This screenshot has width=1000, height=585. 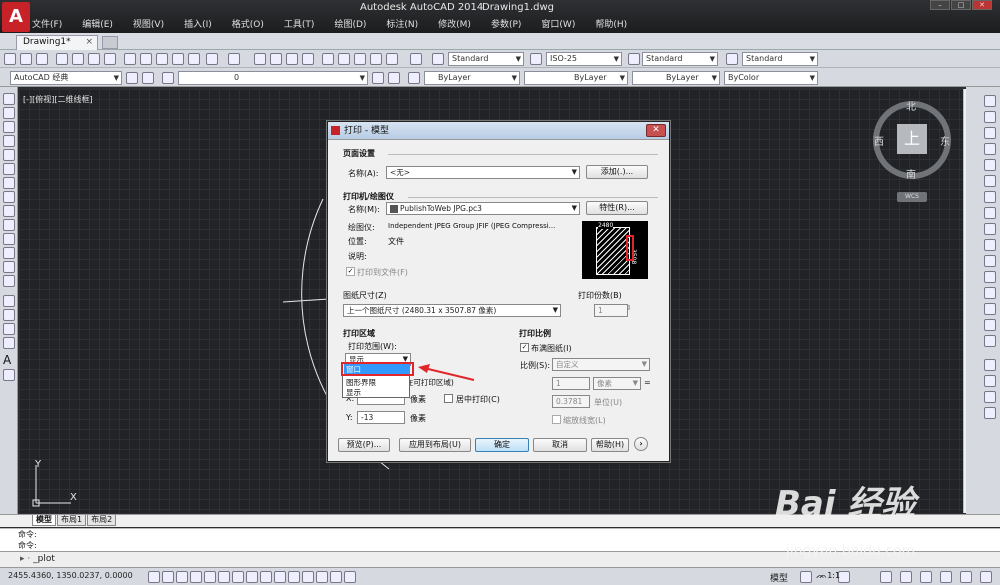 I want to click on revcloud-icon, so click(x=9, y=197).